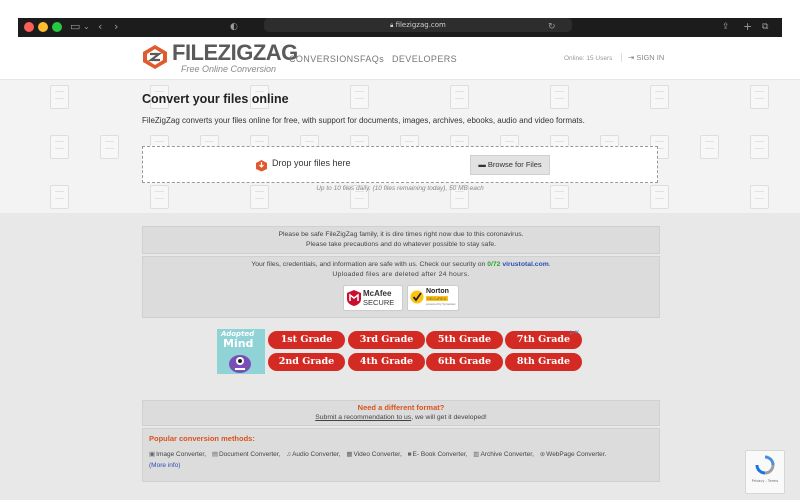  I want to click on monster-mascot-icon, so click(240, 364).